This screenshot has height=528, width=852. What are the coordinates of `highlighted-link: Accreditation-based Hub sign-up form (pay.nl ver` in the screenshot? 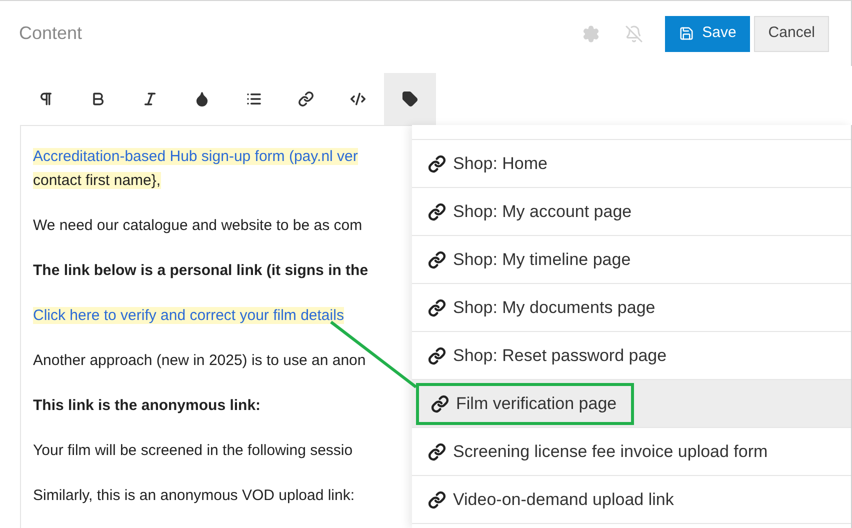 It's located at (195, 156).